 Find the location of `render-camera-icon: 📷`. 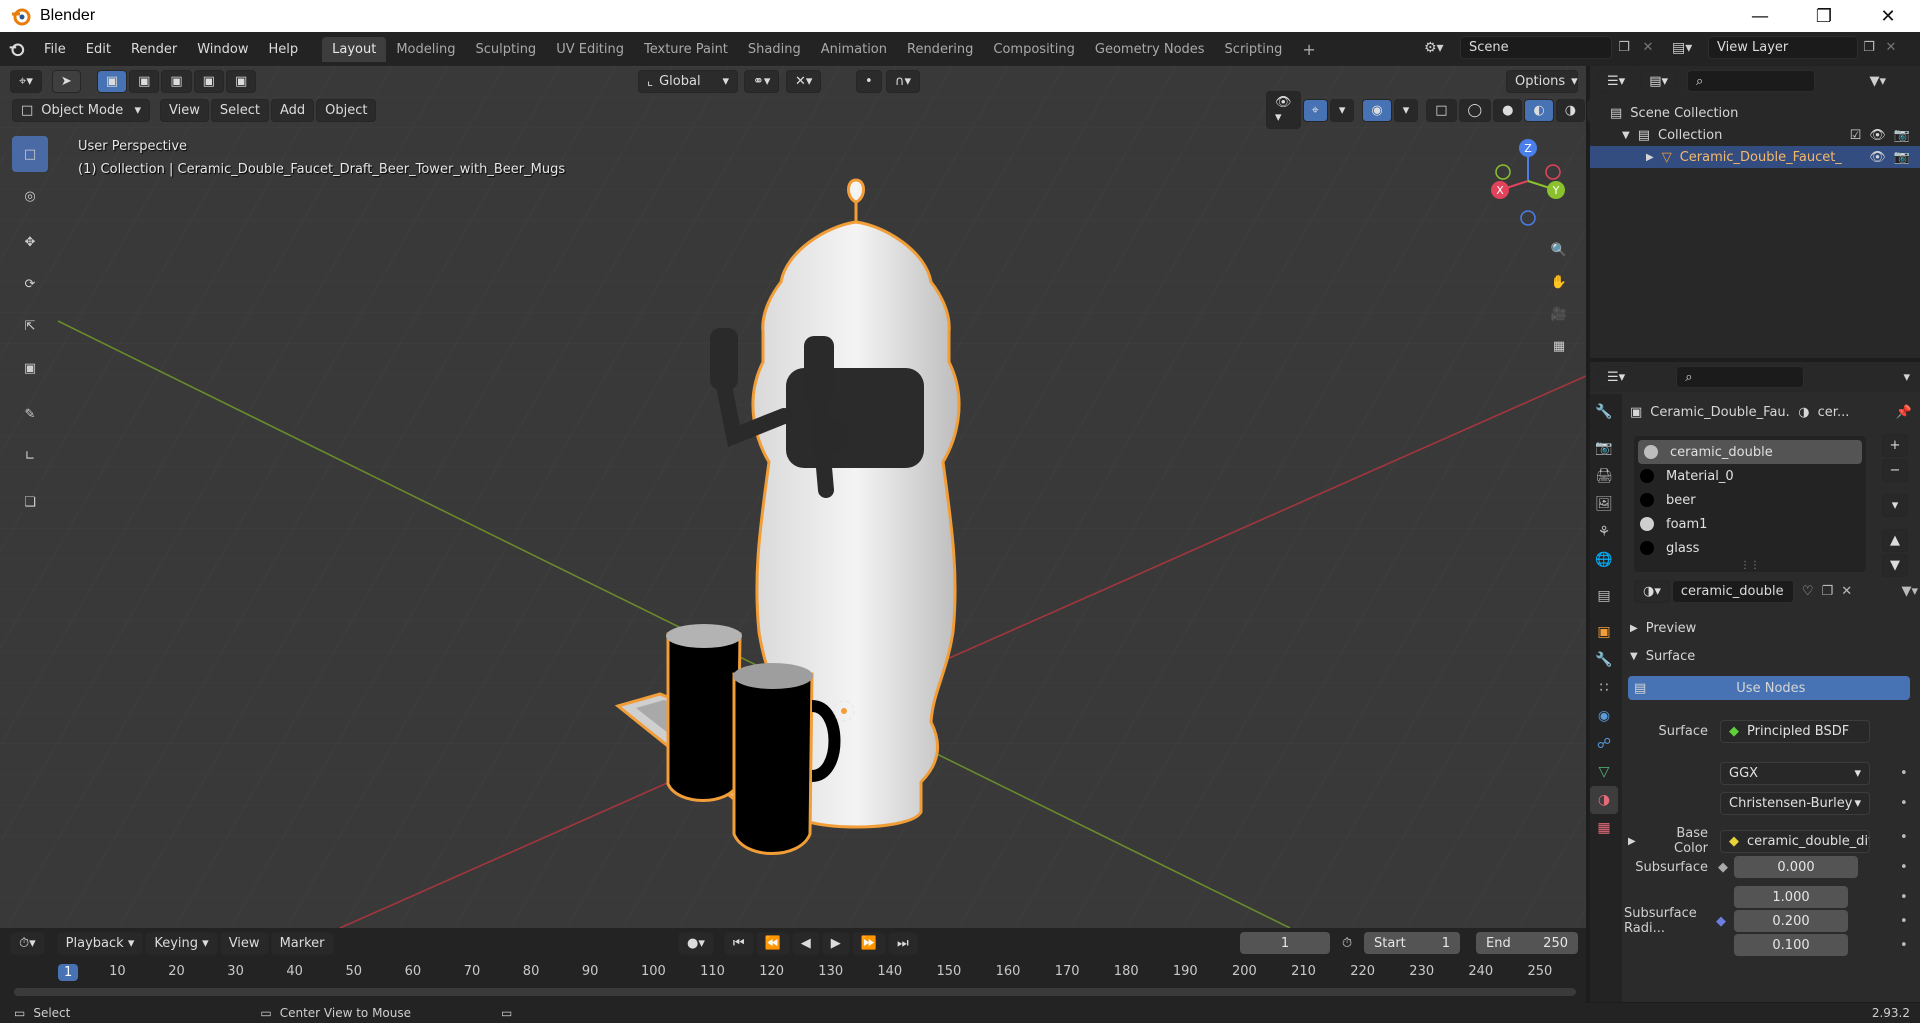

render-camera-icon: 📷 is located at coordinates (1902, 157).